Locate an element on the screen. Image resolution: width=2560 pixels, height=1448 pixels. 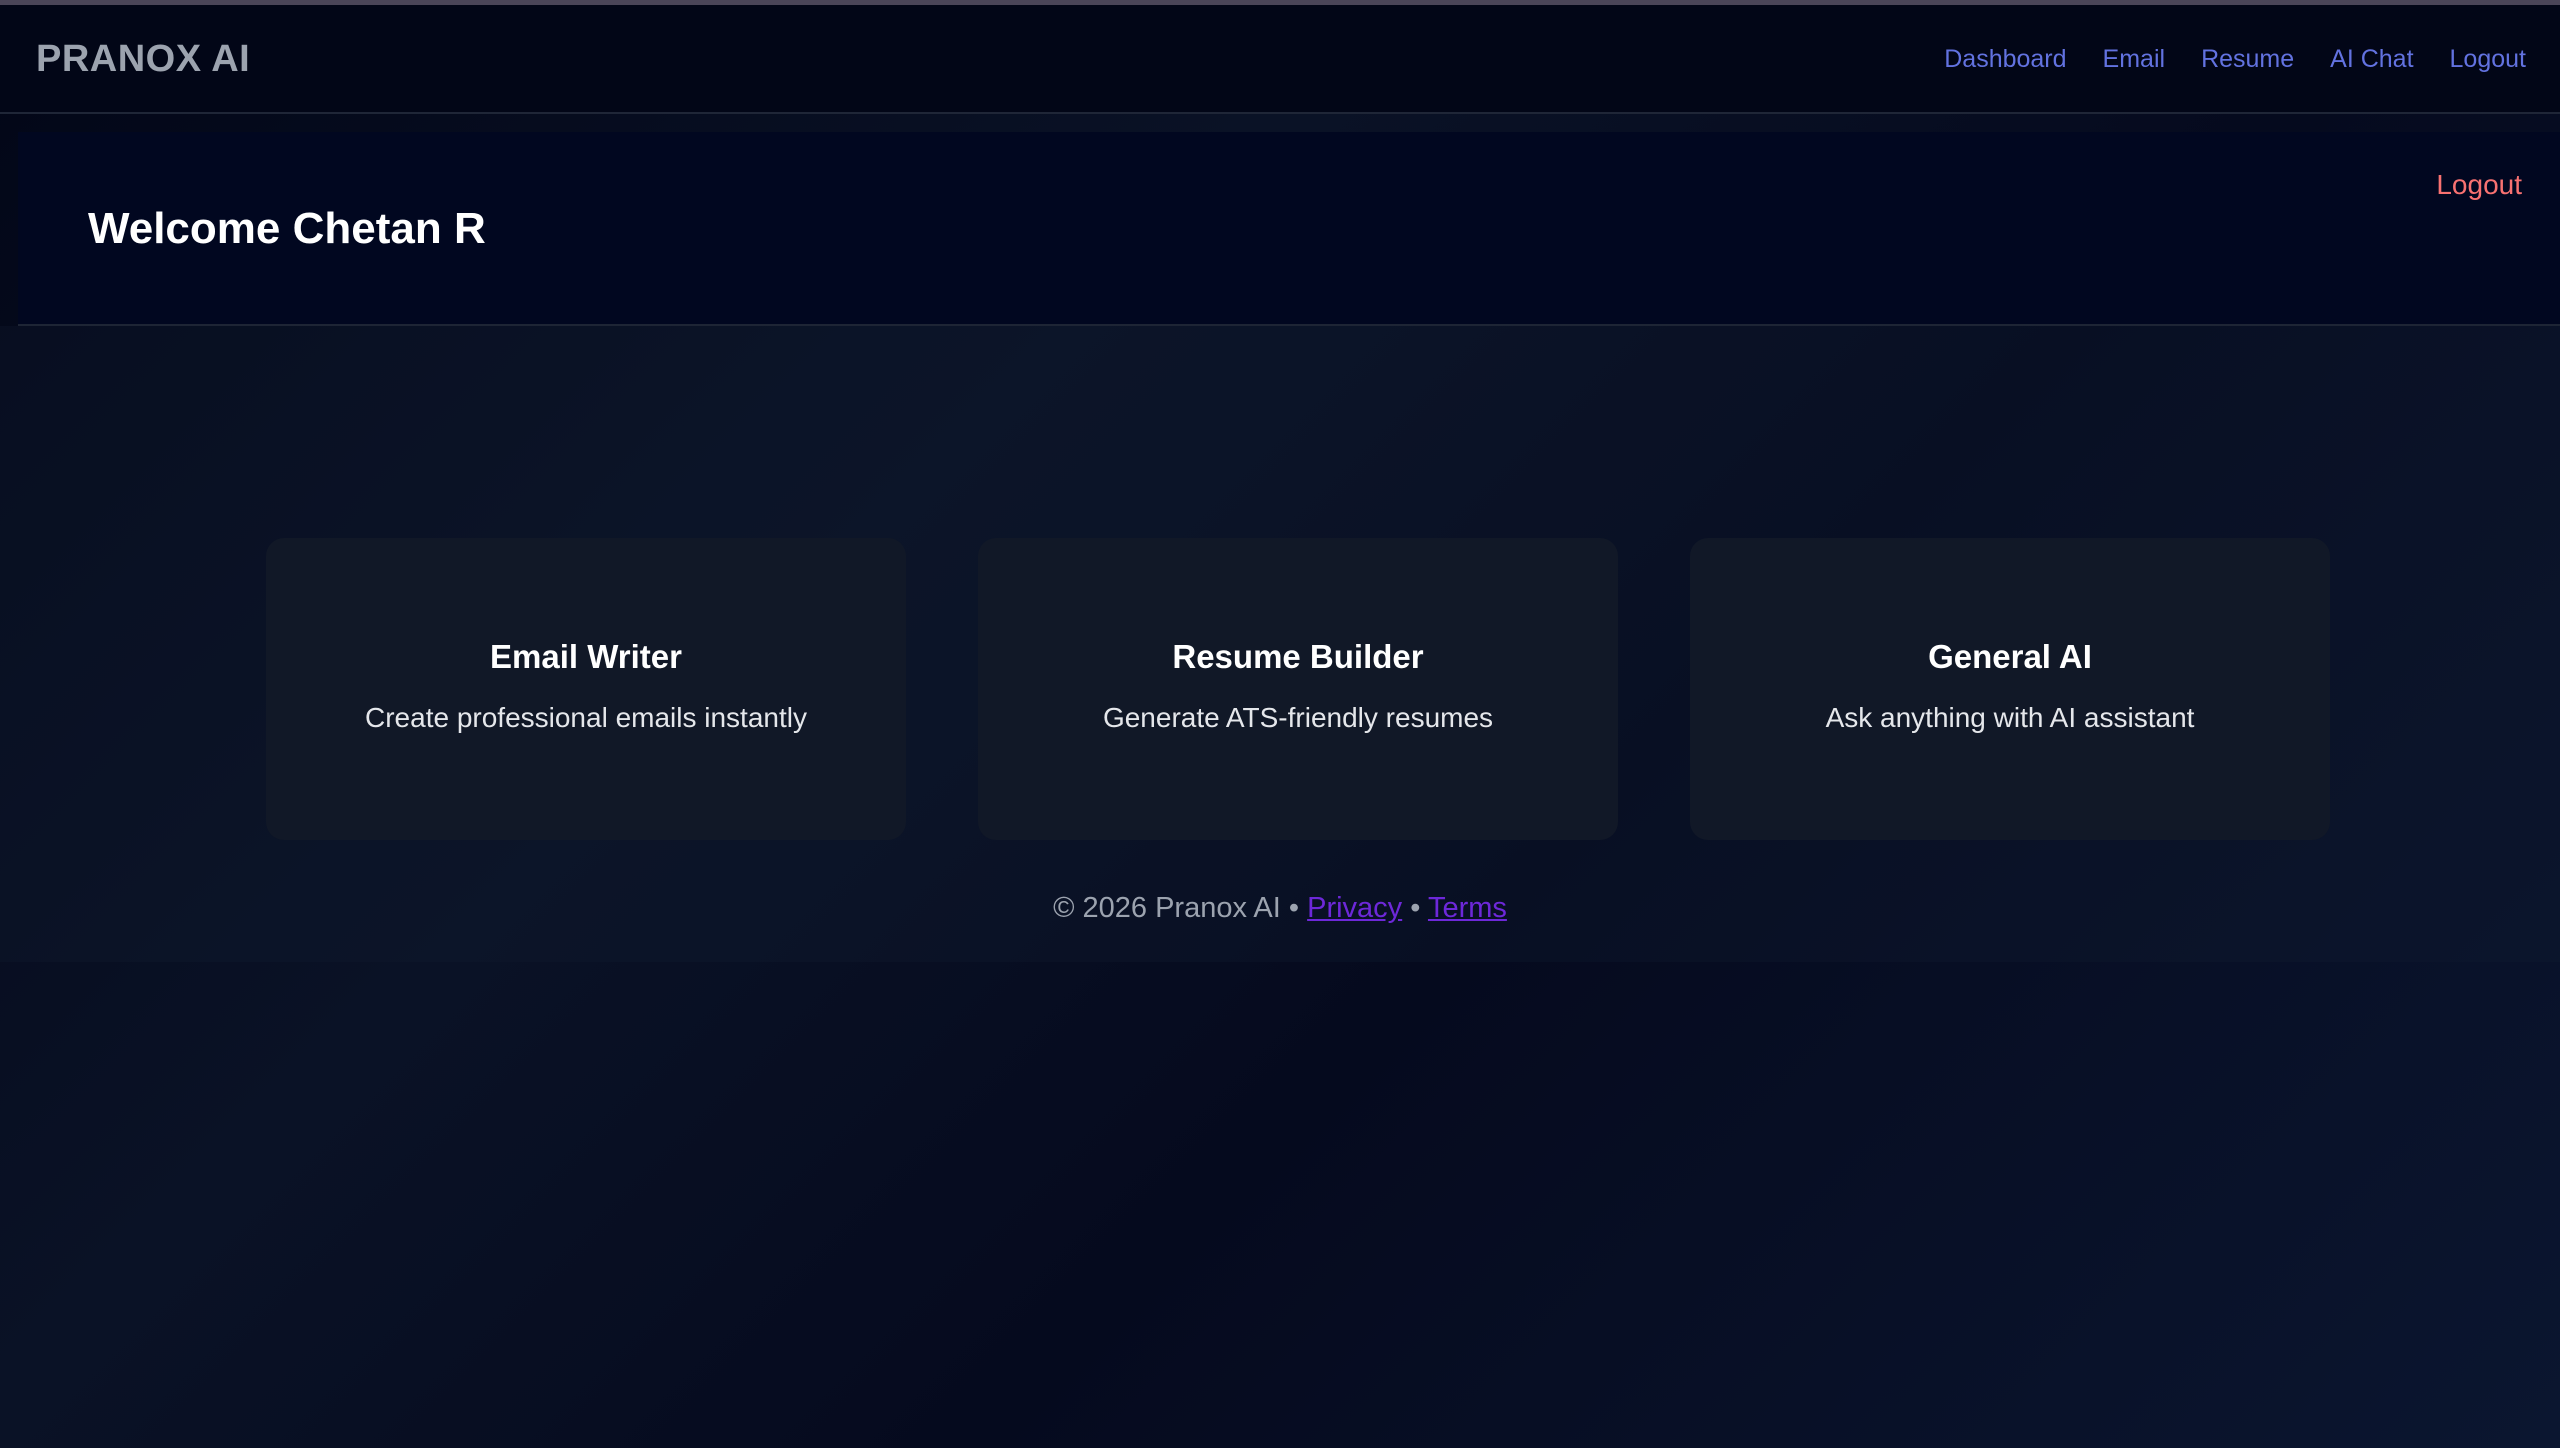
nav-link-dashboard: Dashboard is located at coordinates (2005, 59).